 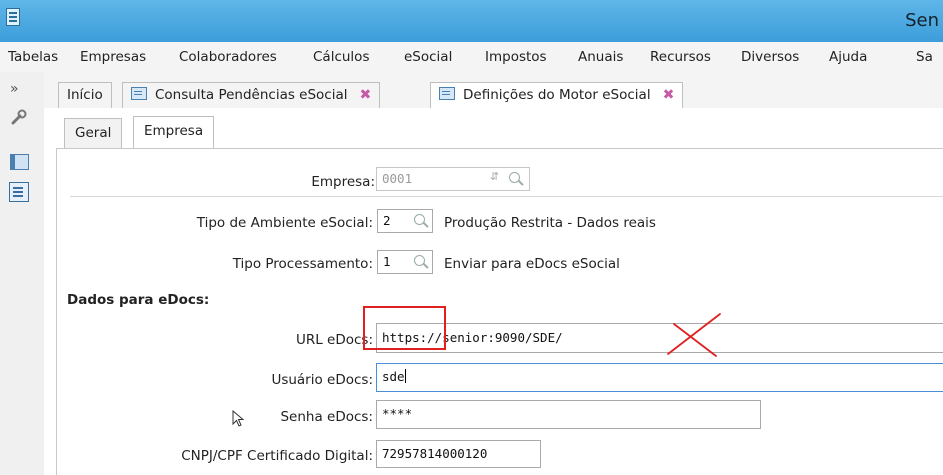 What do you see at coordinates (428, 57) in the screenshot?
I see `menu-esocial: eSocial` at bounding box center [428, 57].